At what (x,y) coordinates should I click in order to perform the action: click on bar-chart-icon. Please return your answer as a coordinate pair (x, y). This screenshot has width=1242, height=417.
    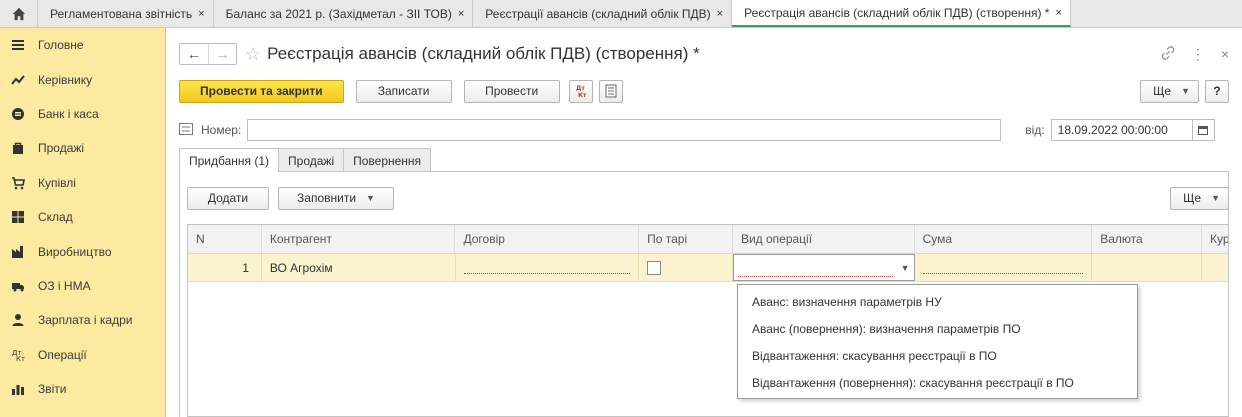
    Looking at the image, I should click on (18, 389).